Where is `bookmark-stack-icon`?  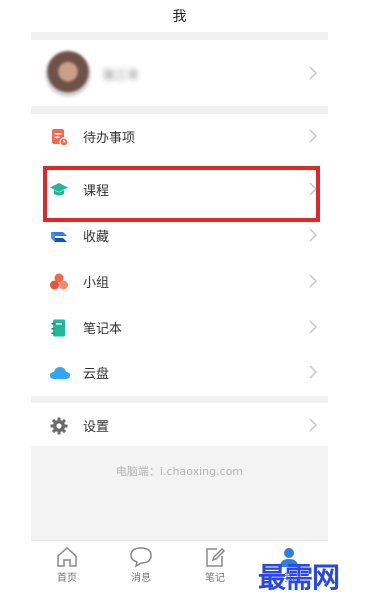 bookmark-stack-icon is located at coordinates (59, 236).